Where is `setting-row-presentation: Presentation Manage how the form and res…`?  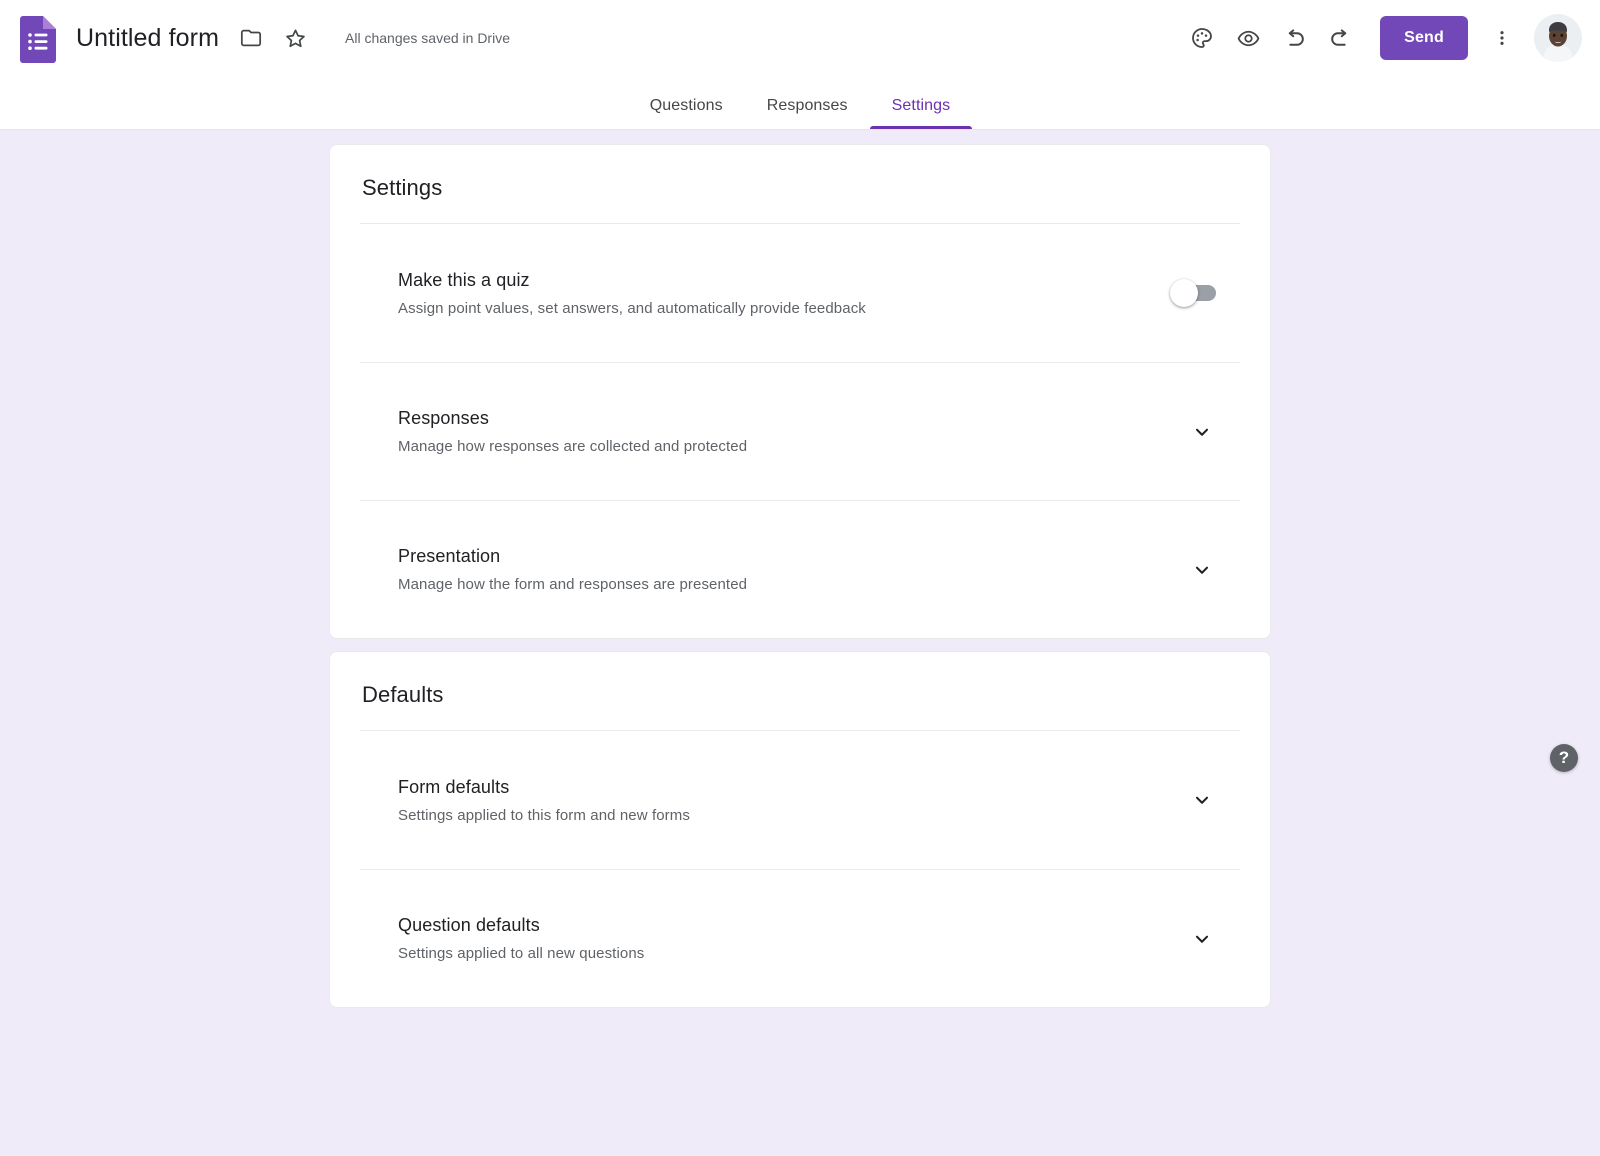
setting-row-presentation: Presentation Manage how the form and res… is located at coordinates (800, 569).